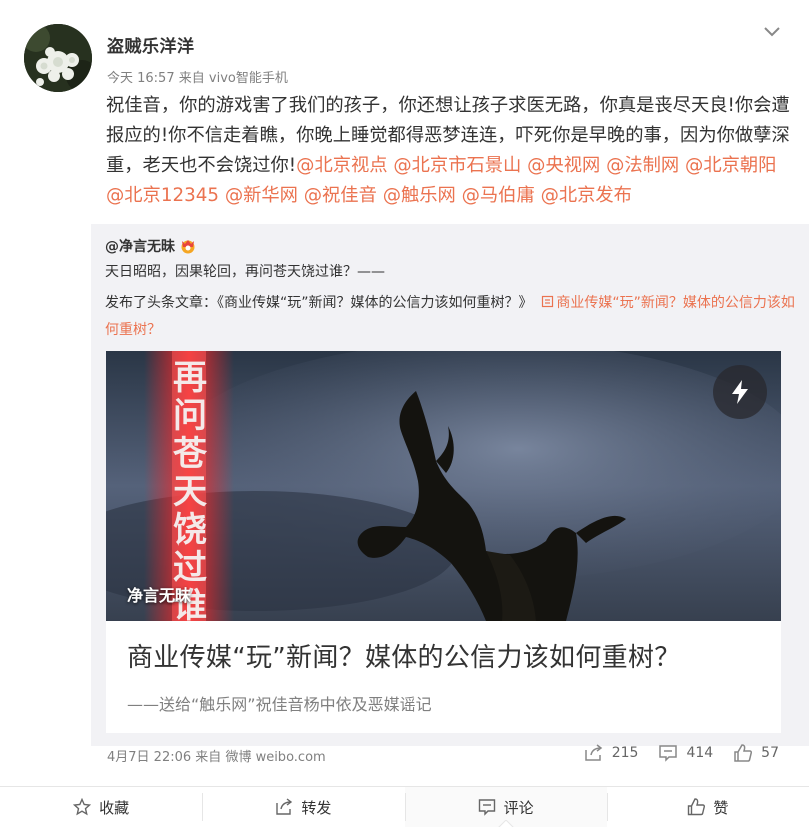  What do you see at coordinates (457, 165) in the screenshot?
I see `mention: @北京市石景山` at bounding box center [457, 165].